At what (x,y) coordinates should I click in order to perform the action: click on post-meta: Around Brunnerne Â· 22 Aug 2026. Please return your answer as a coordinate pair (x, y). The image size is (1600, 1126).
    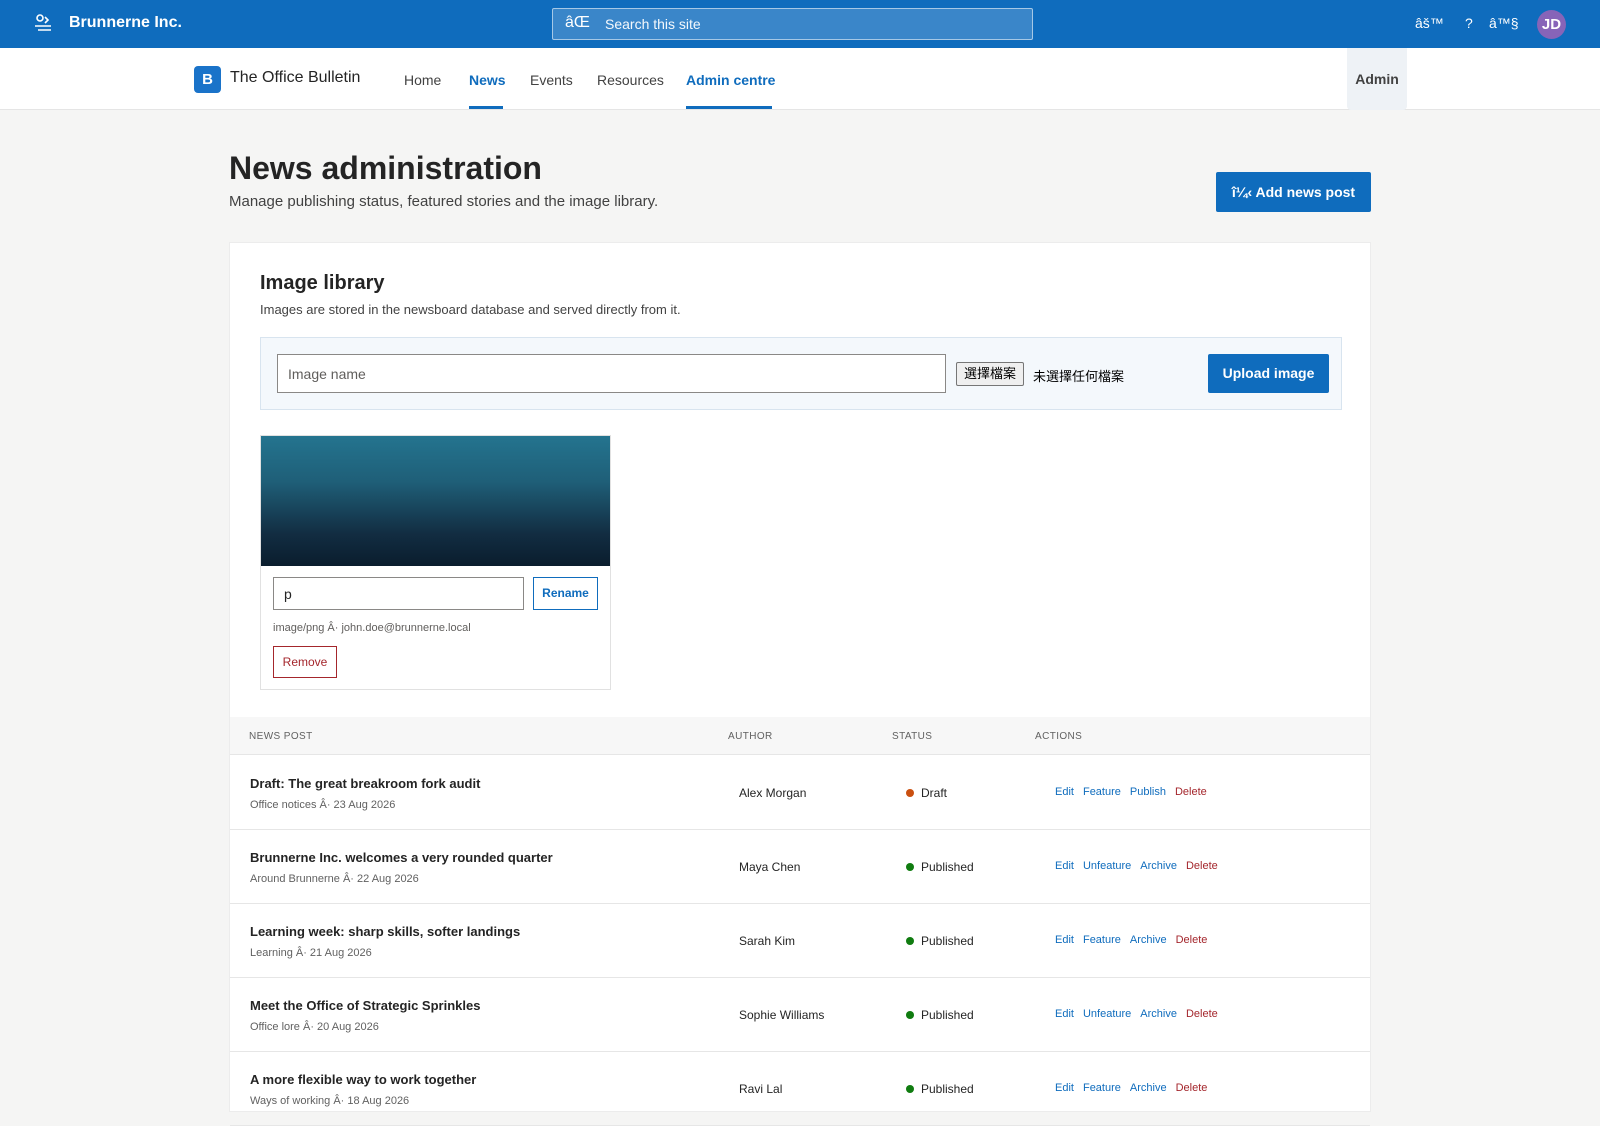
    Looking at the image, I should click on (334, 879).